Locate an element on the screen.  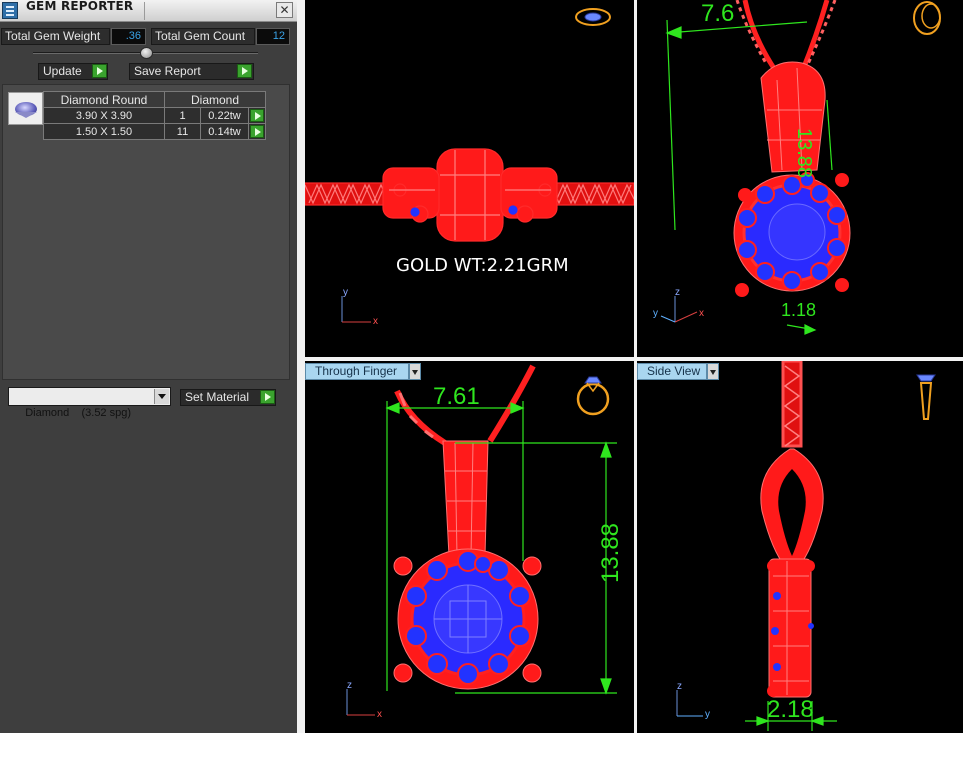
gem-weight-cell: 0.22tw is located at coordinates (224, 115).